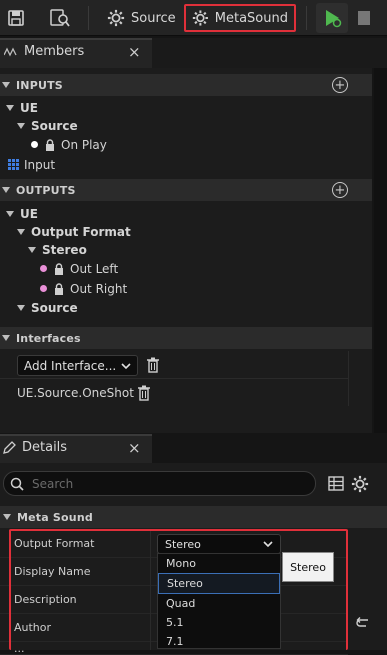 The image size is (387, 655). I want to click on add-output-icon: +, so click(340, 190).